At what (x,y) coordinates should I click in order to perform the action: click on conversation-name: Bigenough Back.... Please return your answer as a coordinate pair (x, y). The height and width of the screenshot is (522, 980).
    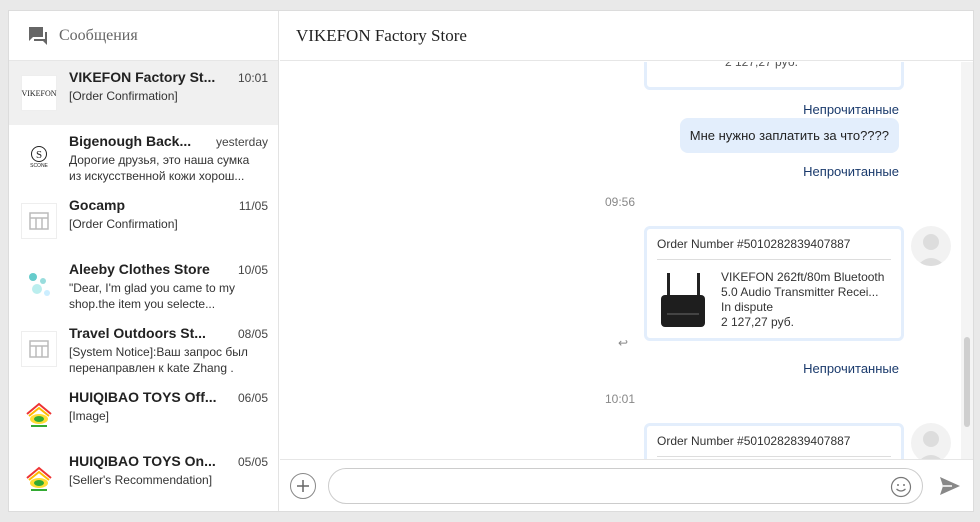
    Looking at the image, I should click on (130, 141).